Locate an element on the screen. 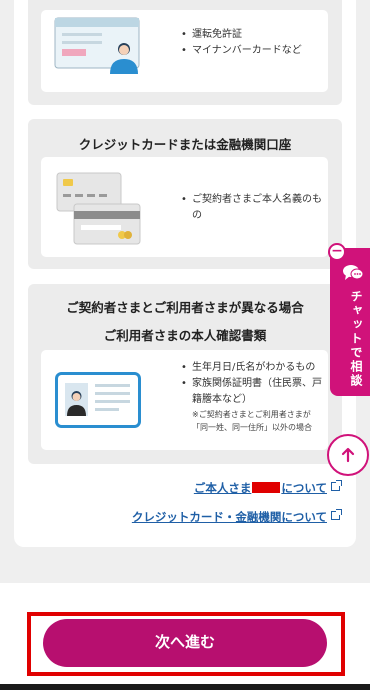 The image size is (370, 690). bottom-bar is located at coordinates (185, 687).